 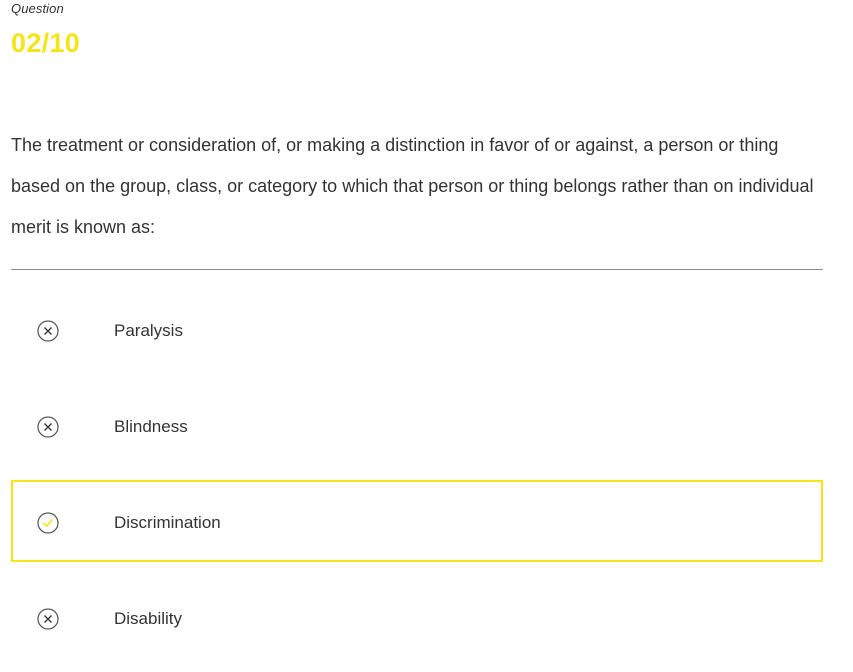 What do you see at coordinates (417, 425) in the screenshot?
I see `answer-option-blindness: Blindness` at bounding box center [417, 425].